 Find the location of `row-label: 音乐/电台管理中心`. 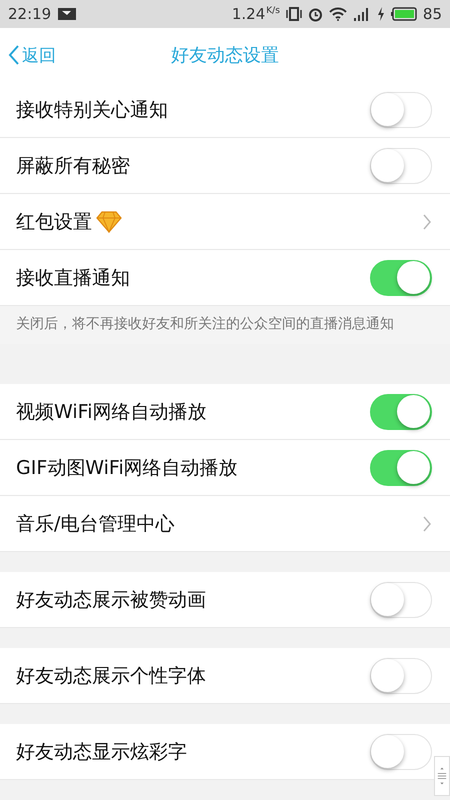

row-label: 音乐/电台管理中心 is located at coordinates (95, 524).